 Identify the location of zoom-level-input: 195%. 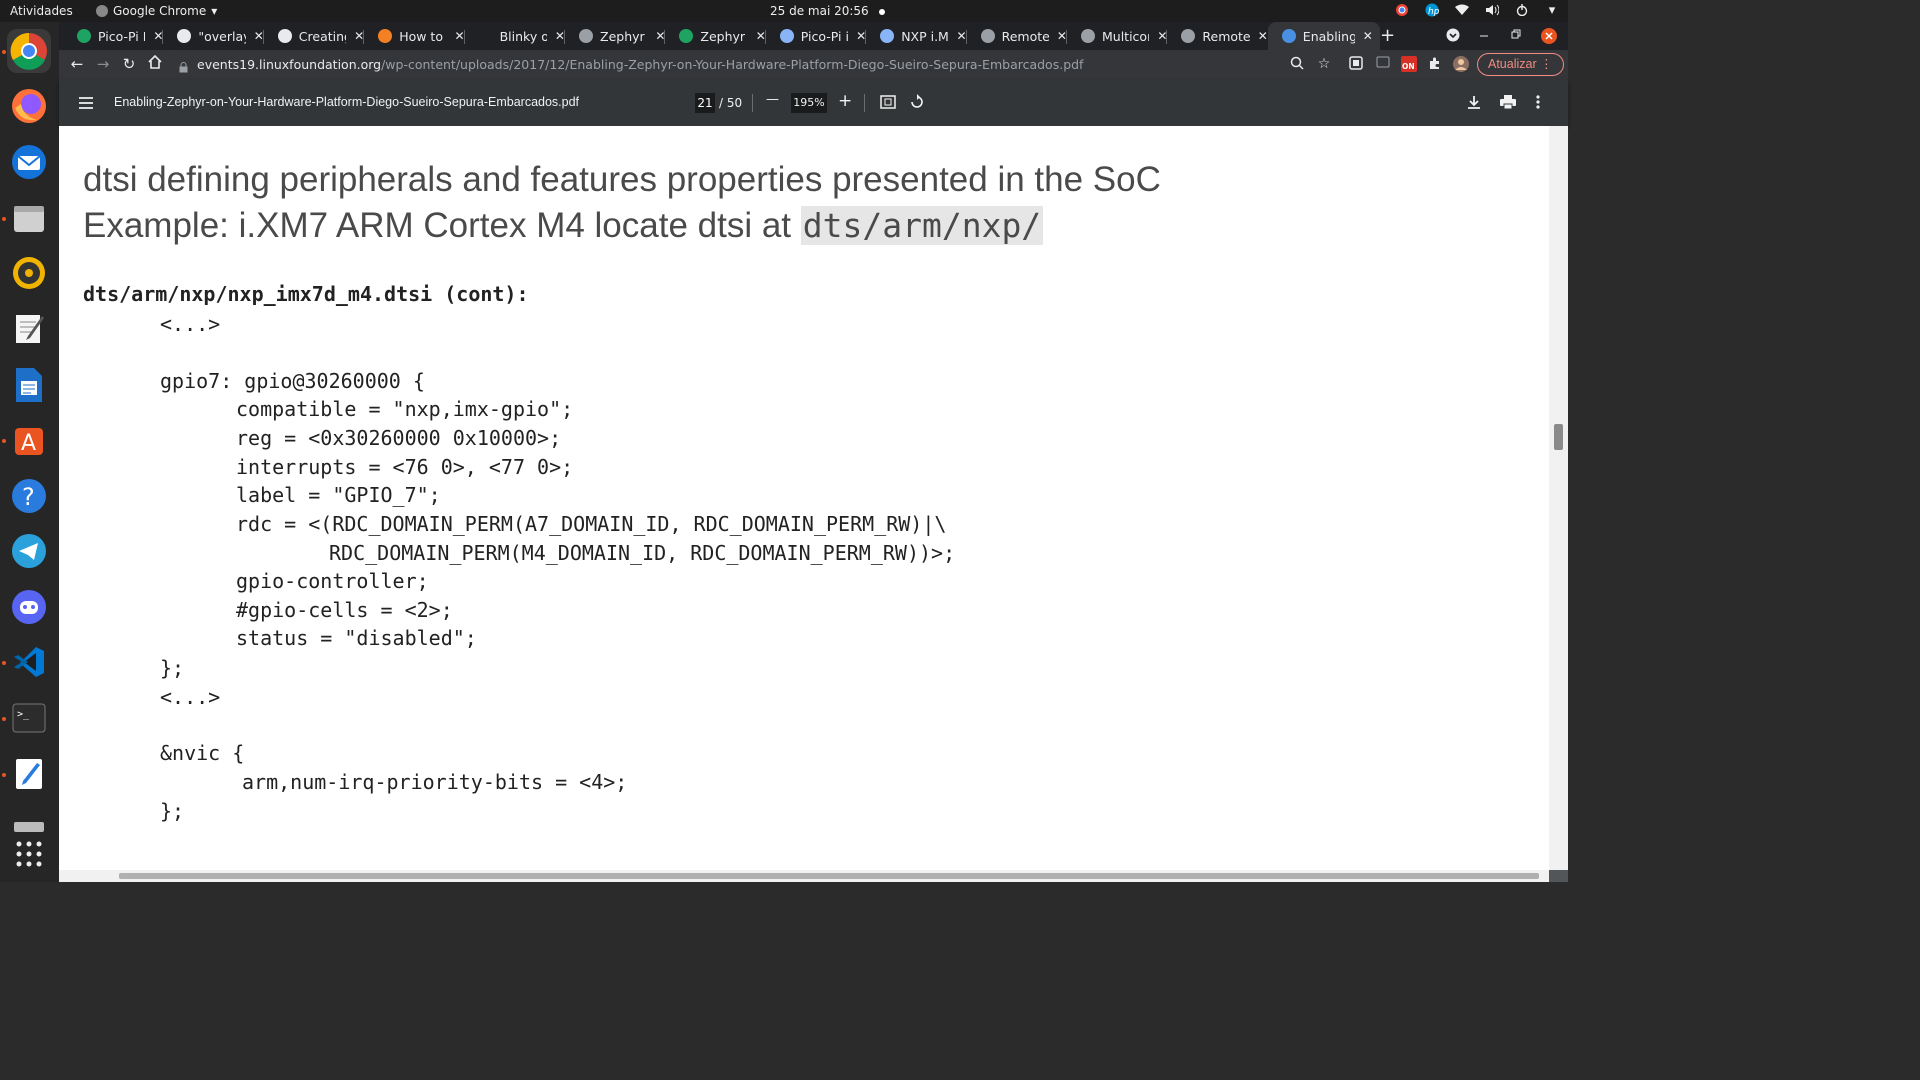
(809, 103).